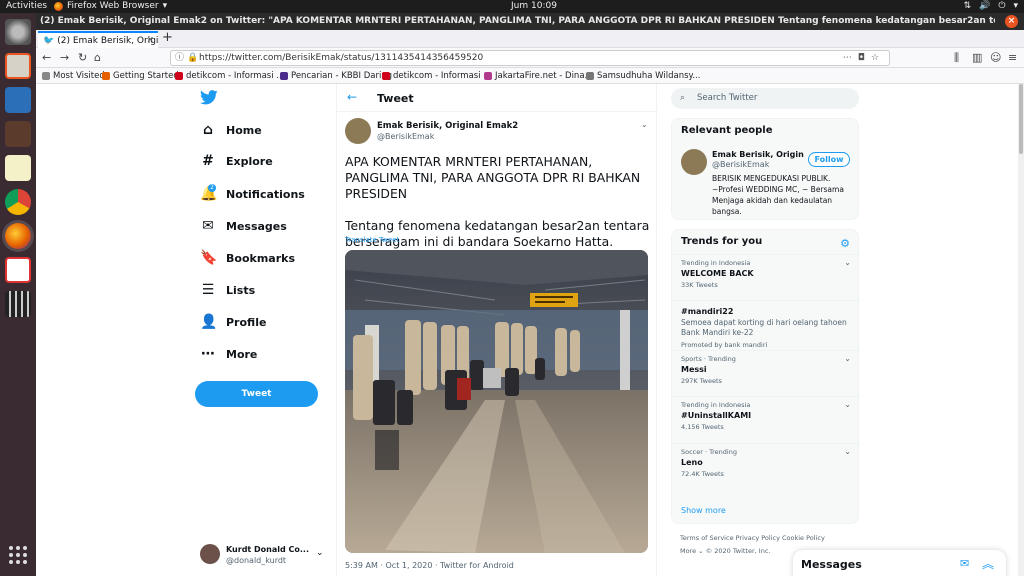 Image resolution: width=1024 pixels, height=576 pixels. Describe the element at coordinates (829, 159) in the screenshot. I see `follow-button: Follow` at that location.